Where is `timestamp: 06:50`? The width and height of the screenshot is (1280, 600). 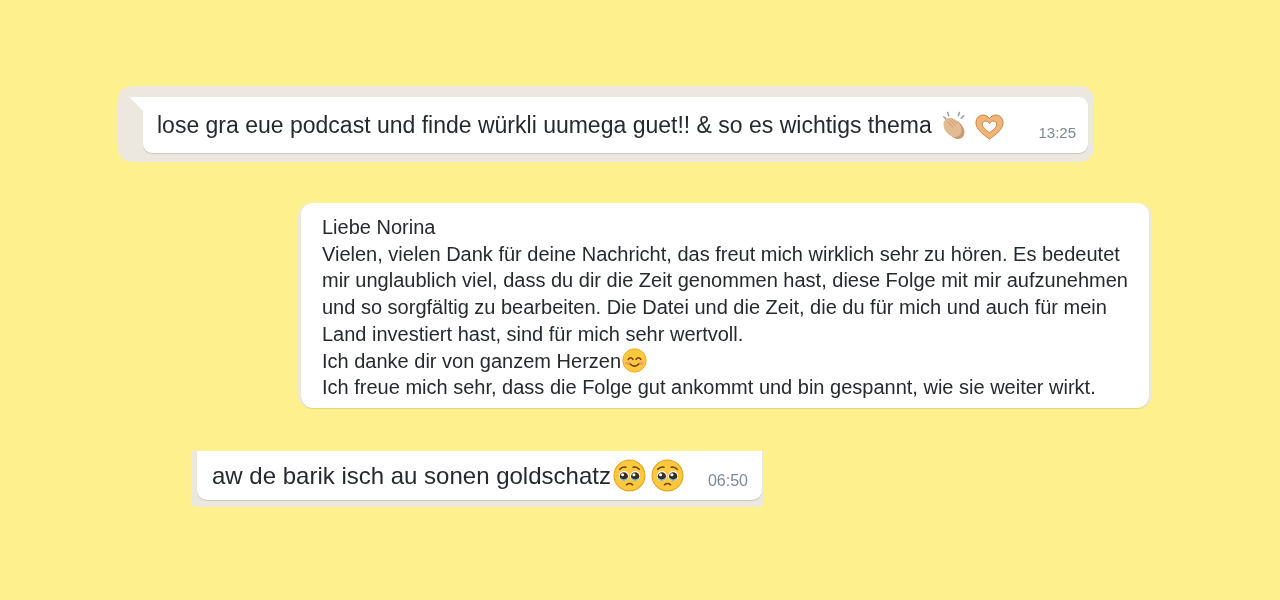
timestamp: 06:50 is located at coordinates (727, 481).